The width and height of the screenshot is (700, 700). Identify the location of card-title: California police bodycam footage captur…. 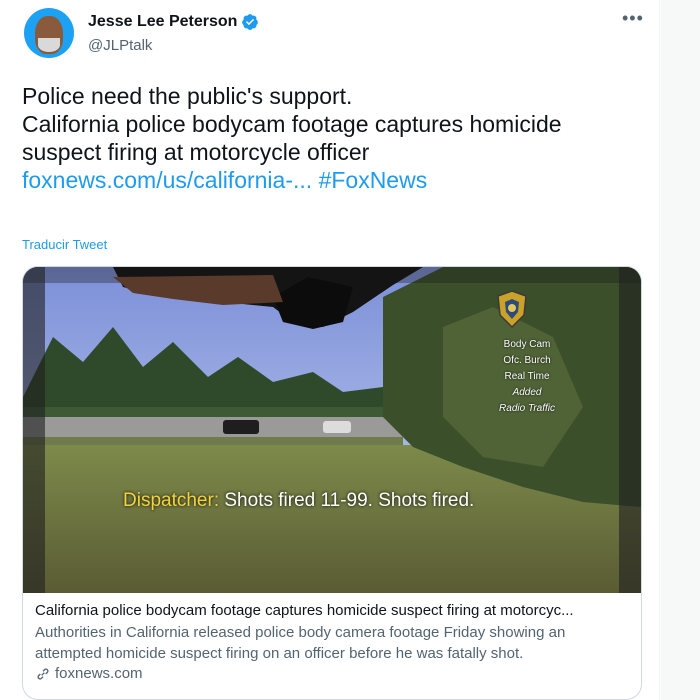
(332, 611).